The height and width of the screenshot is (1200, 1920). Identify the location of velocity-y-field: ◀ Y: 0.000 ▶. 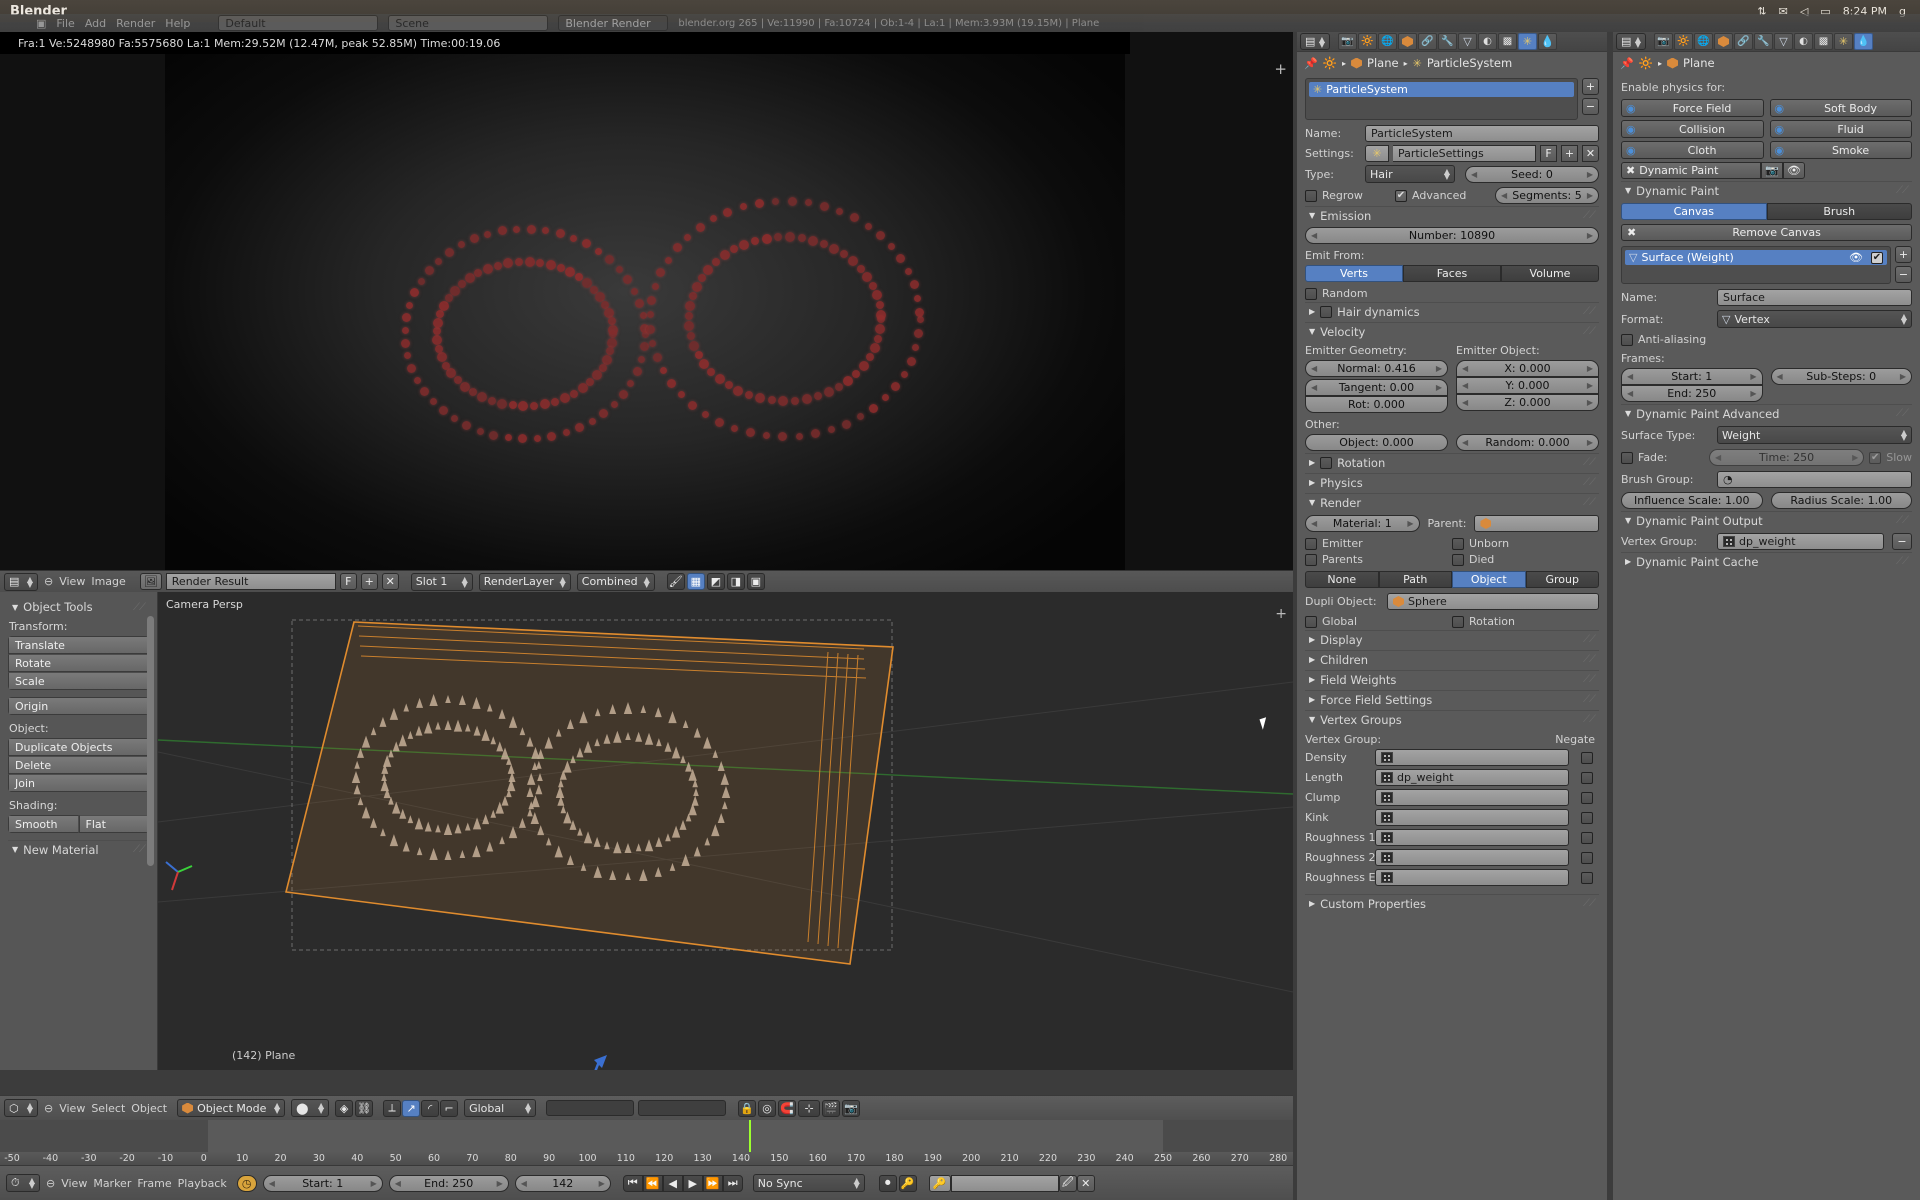
(1527, 385).